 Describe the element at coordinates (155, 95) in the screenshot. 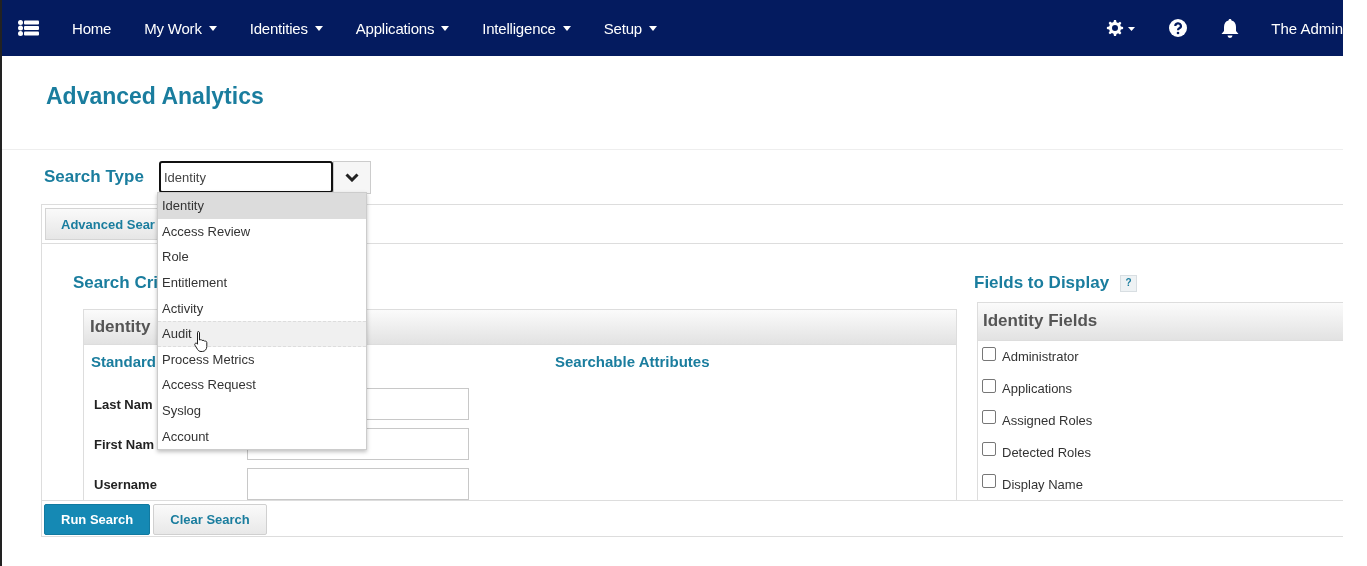

I see `page-title: Advanced Analytics` at that location.